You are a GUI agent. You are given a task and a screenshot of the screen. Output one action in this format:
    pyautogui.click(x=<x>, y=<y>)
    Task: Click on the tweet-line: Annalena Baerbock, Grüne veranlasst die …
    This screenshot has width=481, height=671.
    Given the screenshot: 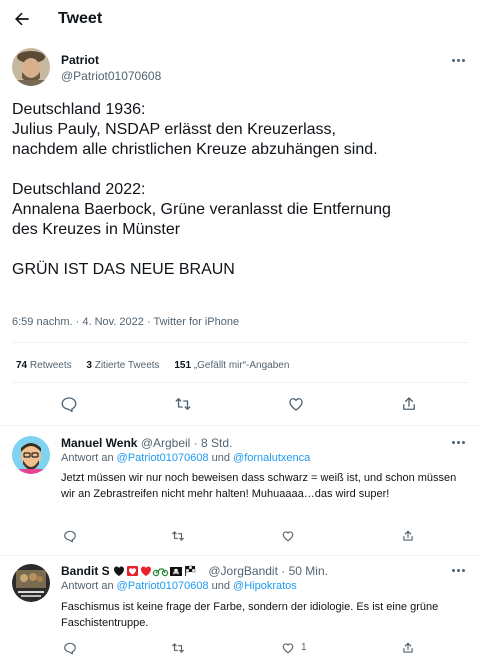 What is the action you would take?
    pyautogui.click(x=201, y=209)
    